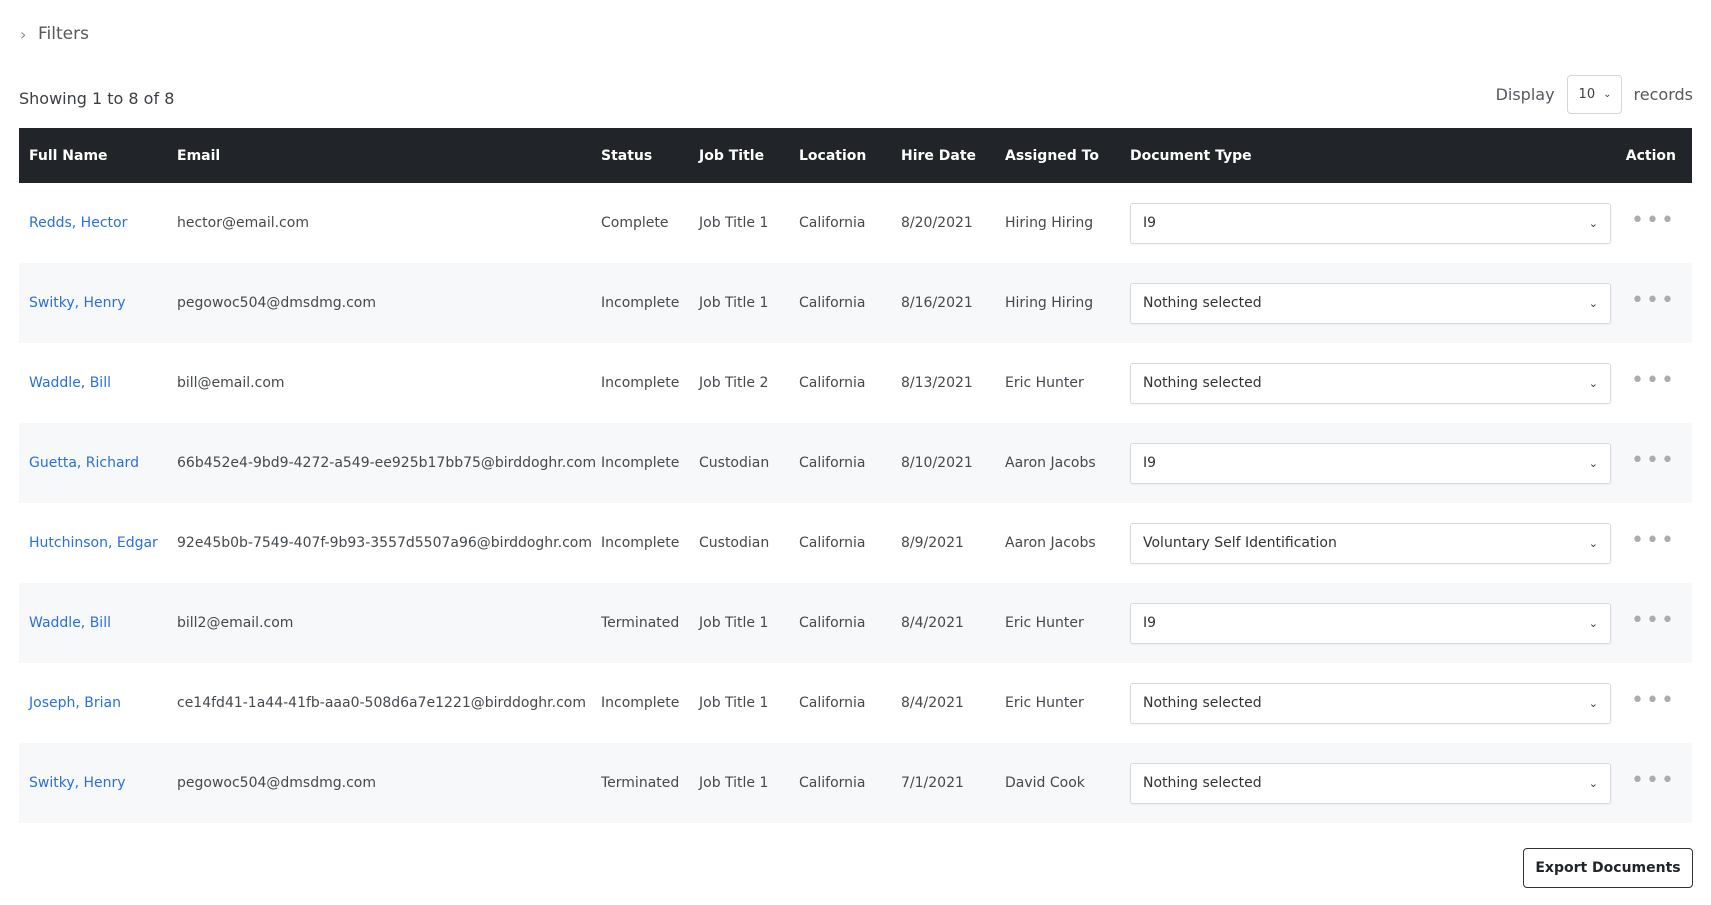 This screenshot has width=1711, height=905. I want to click on header-status: Status, so click(640, 156).